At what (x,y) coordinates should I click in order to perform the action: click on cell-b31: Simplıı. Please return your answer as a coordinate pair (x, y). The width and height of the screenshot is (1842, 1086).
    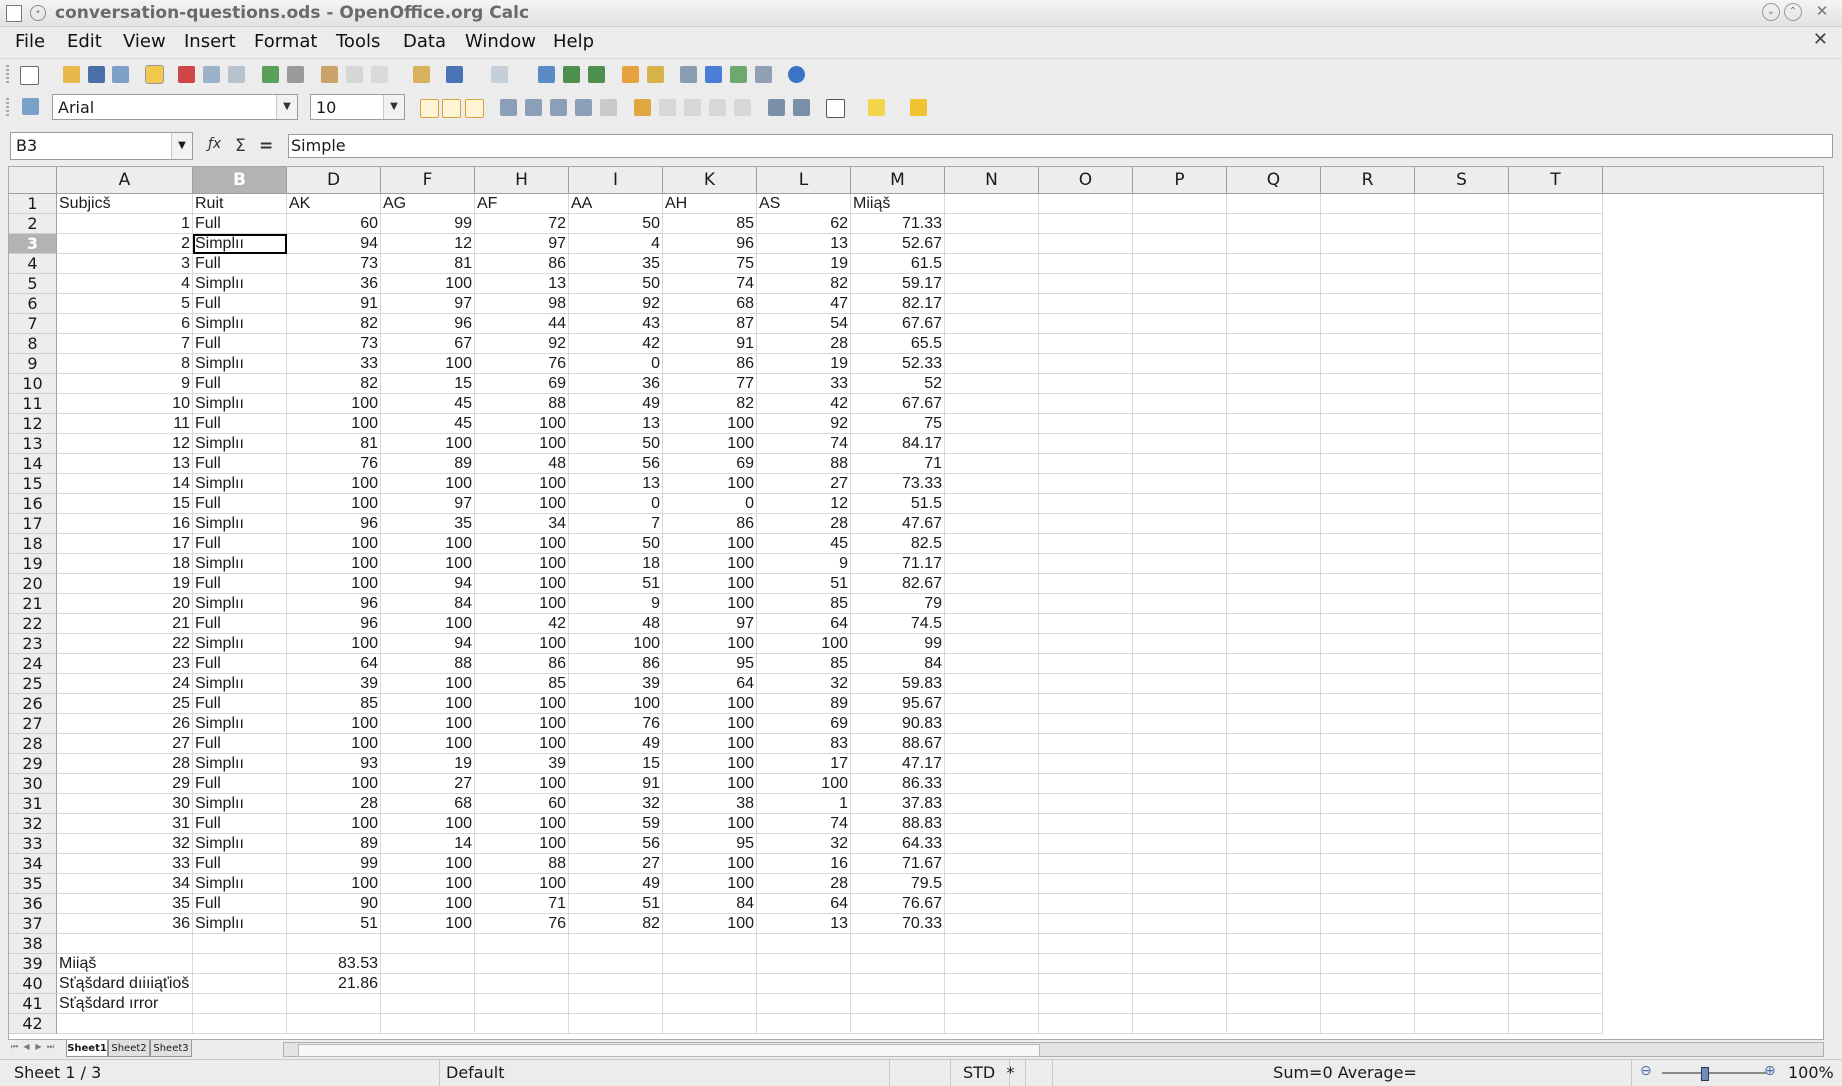
    Looking at the image, I should click on (240, 804).